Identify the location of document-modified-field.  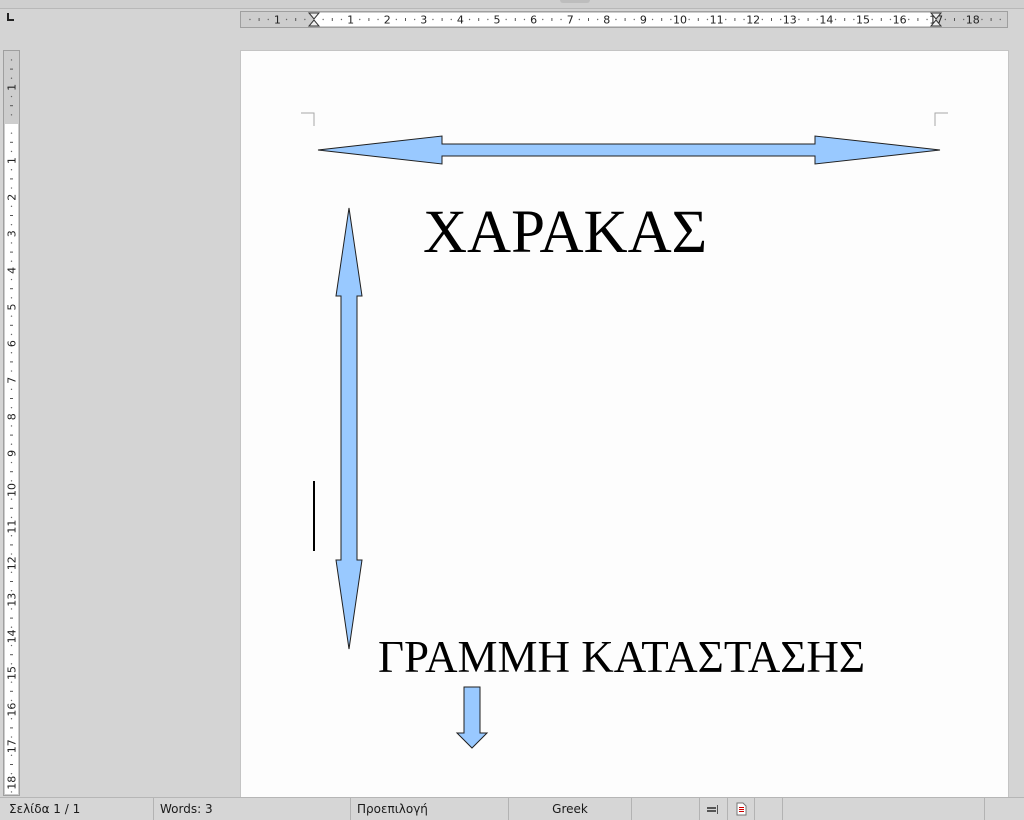
(740, 809).